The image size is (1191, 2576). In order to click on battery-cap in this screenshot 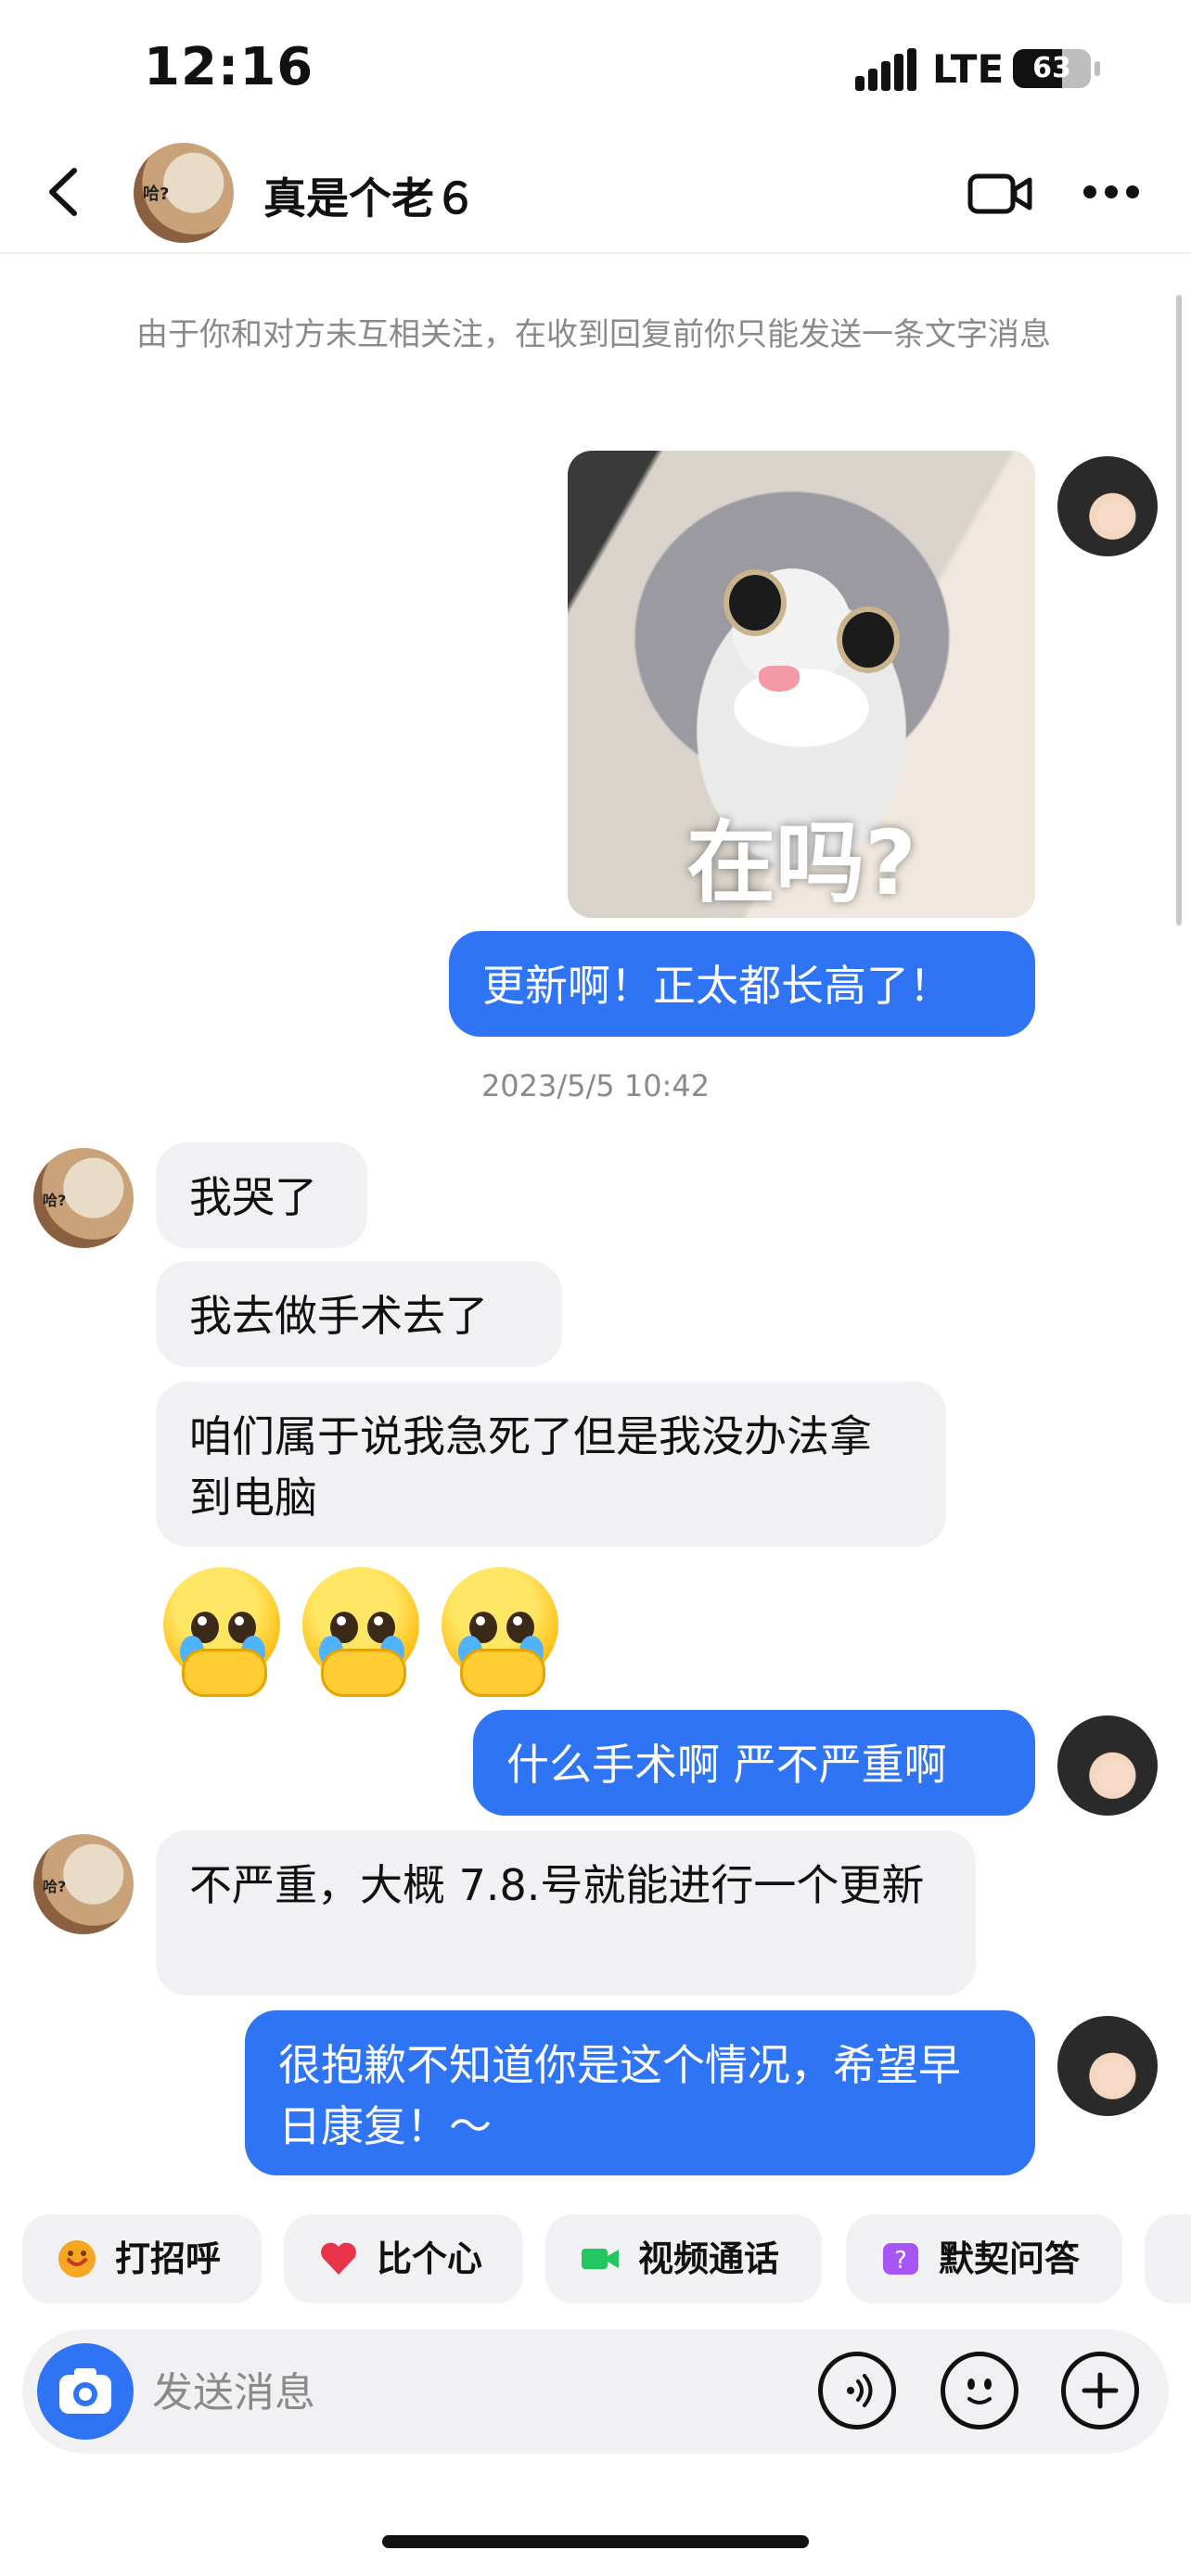, I will do `click(1097, 68)`.